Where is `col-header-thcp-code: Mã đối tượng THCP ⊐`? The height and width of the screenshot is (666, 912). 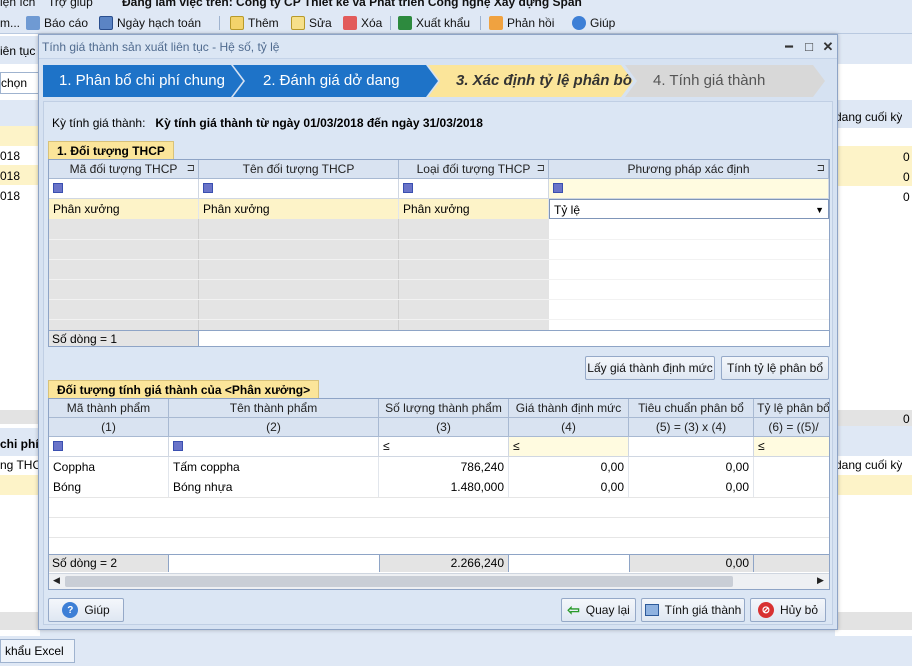
col-header-thcp-code: Mã đối tượng THCP ⊐ is located at coordinates (124, 169).